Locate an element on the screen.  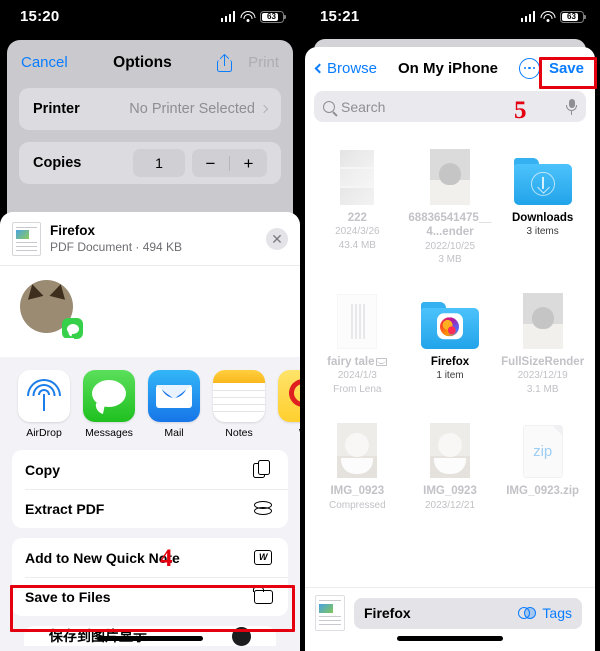
share-target-airdrop: AirDrop is located at coordinates (44, 404).